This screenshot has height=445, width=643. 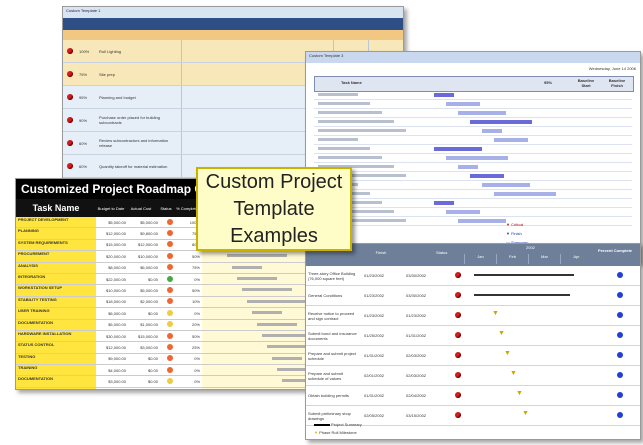 What do you see at coordinates (612, 68) in the screenshot?
I see `template-3-date: Wednesday, June 14 2006` at bounding box center [612, 68].